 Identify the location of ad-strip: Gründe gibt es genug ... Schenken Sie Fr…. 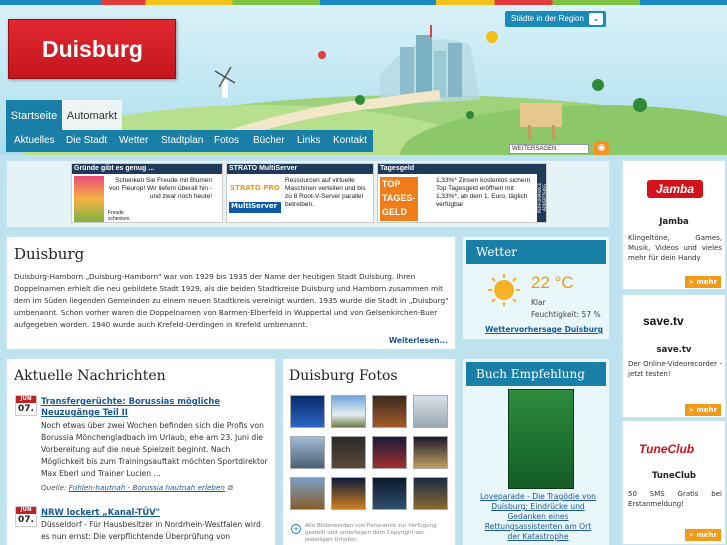
(308, 194).